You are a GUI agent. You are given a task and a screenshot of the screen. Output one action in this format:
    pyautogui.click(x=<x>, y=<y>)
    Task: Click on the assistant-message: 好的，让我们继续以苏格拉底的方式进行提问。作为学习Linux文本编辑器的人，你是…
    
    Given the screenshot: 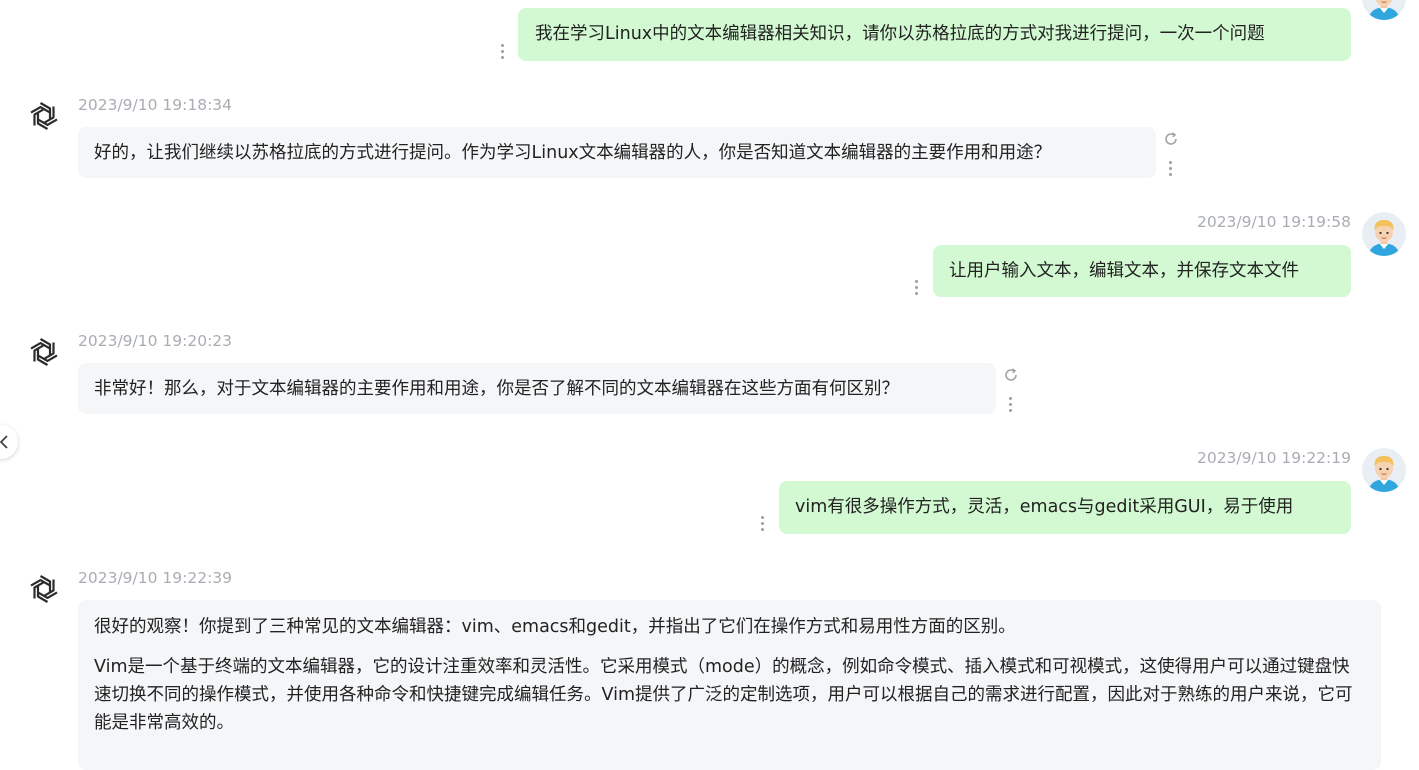 What is the action you would take?
    pyautogui.click(x=617, y=152)
    